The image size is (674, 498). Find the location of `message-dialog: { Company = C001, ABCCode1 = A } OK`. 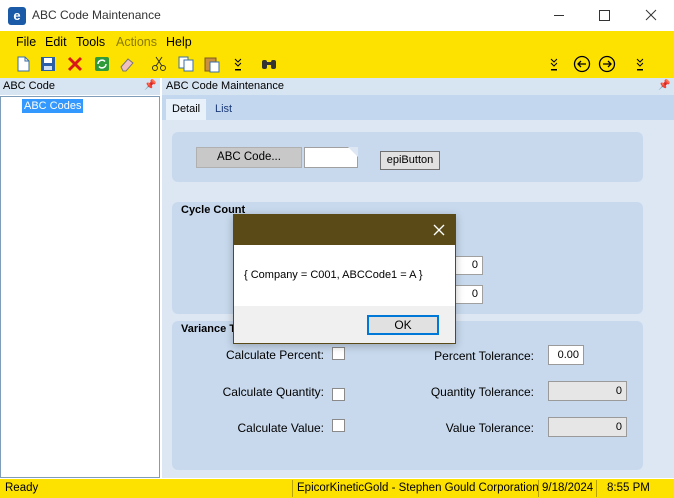

message-dialog: { Company = C001, ABCCode1 = A } OK is located at coordinates (344, 279).